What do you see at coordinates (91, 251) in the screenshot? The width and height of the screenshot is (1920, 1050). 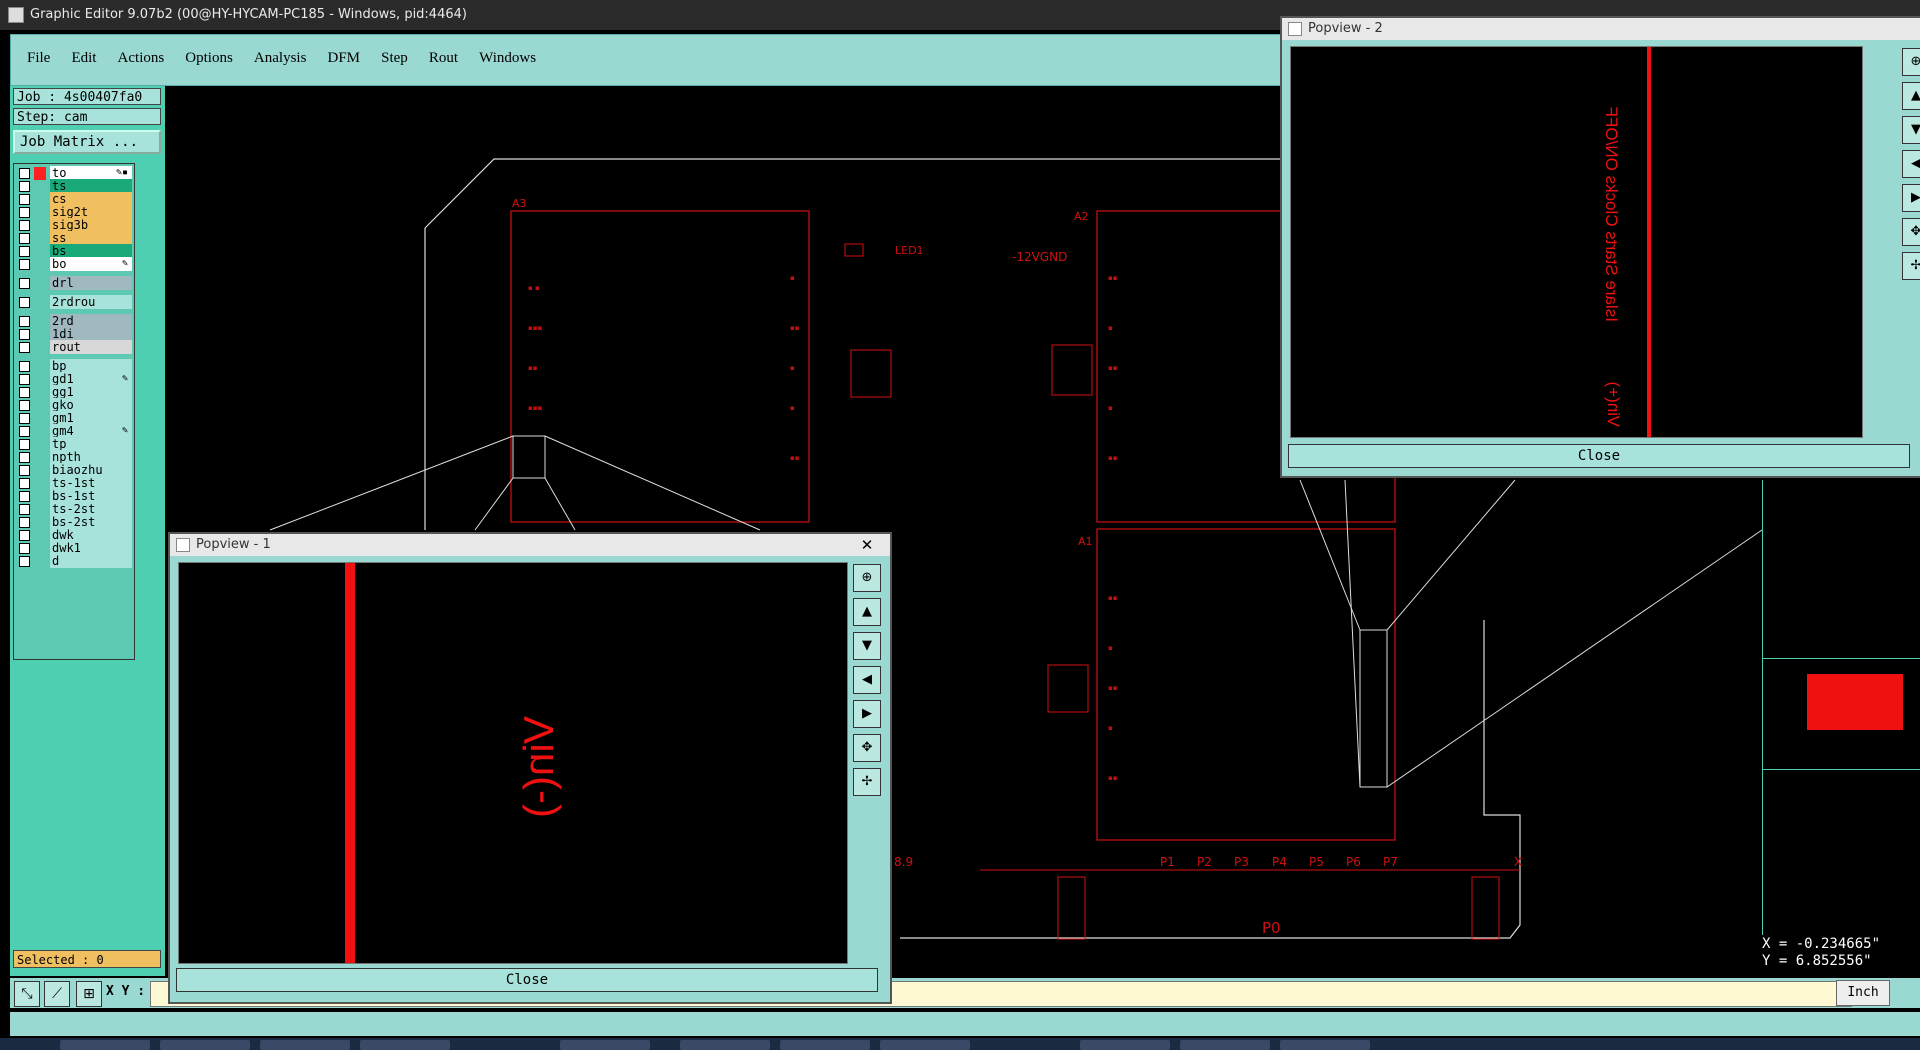 I see `layer-name: bs` at bounding box center [91, 251].